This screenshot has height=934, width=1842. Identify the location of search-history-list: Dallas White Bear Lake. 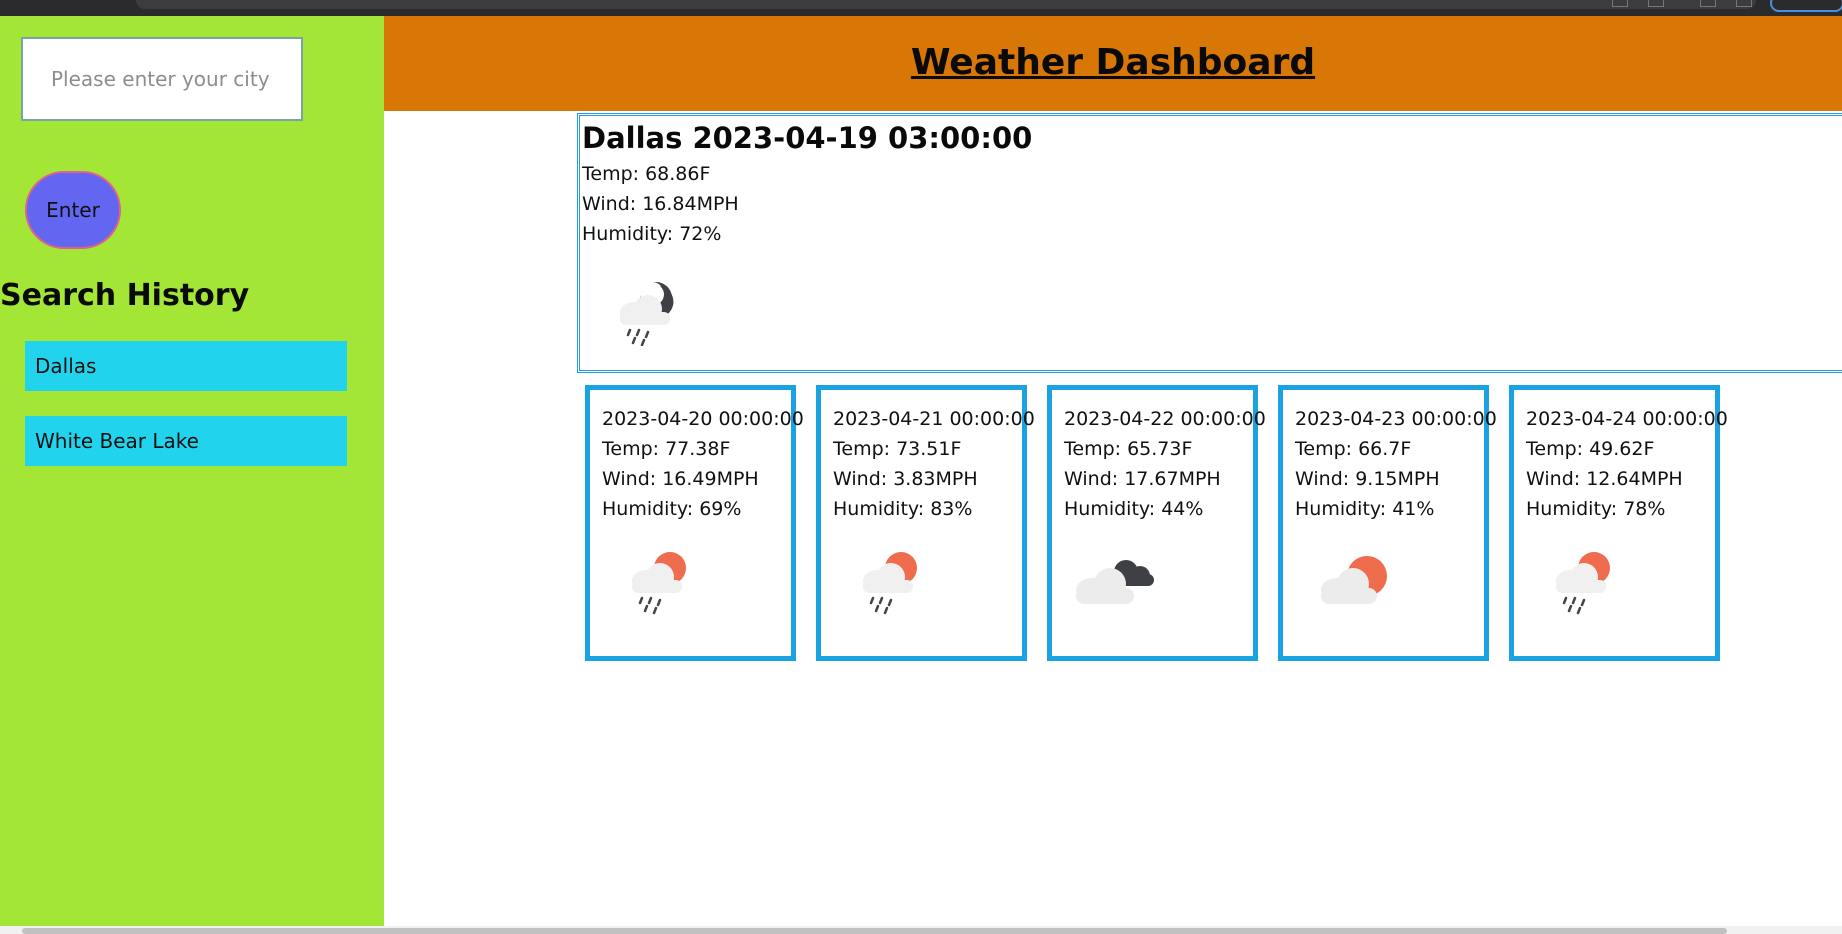
(186, 416).